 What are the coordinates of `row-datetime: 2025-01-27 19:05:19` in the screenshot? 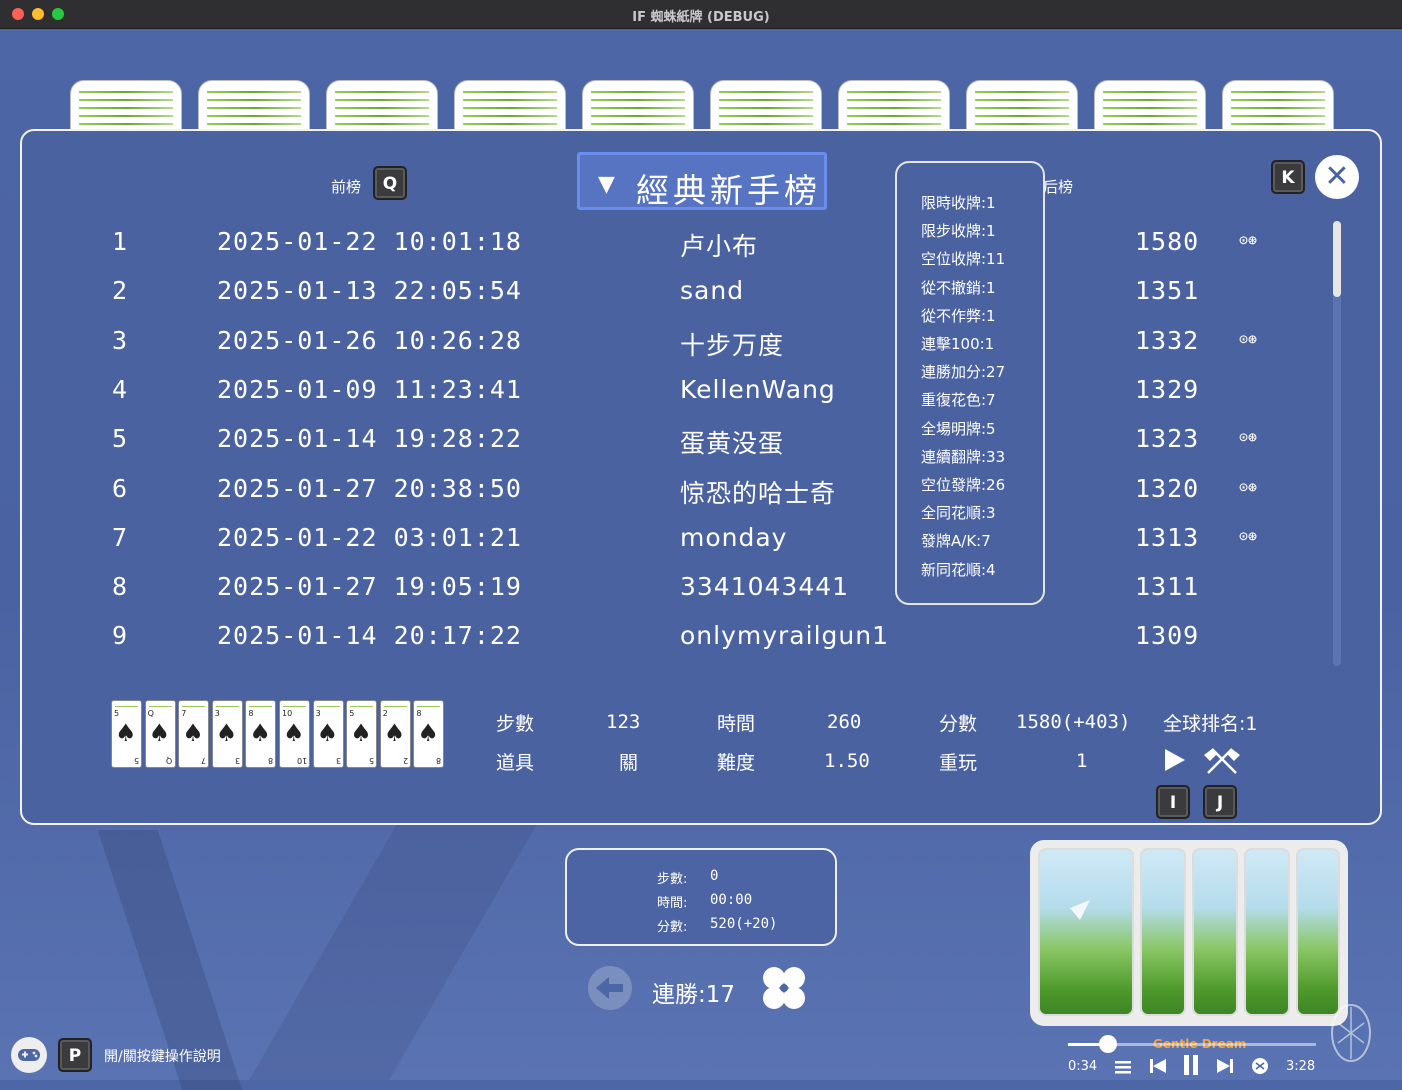 It's located at (369, 587).